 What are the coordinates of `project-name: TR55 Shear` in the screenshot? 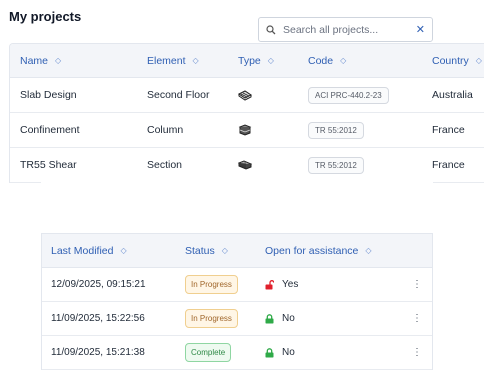 It's located at (48, 165).